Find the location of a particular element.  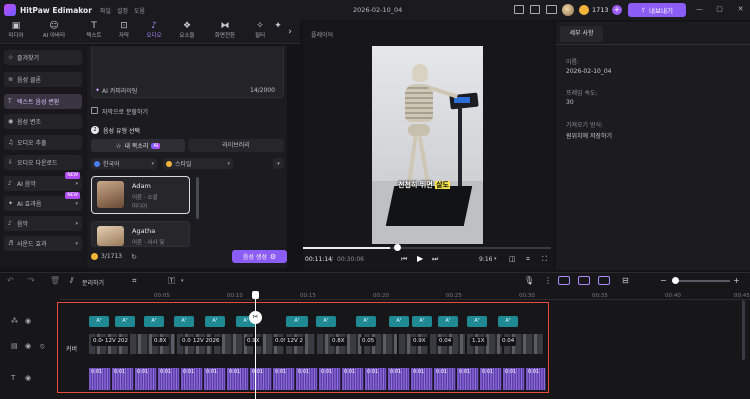

menu-file: 파일 is located at coordinates (105, 10).